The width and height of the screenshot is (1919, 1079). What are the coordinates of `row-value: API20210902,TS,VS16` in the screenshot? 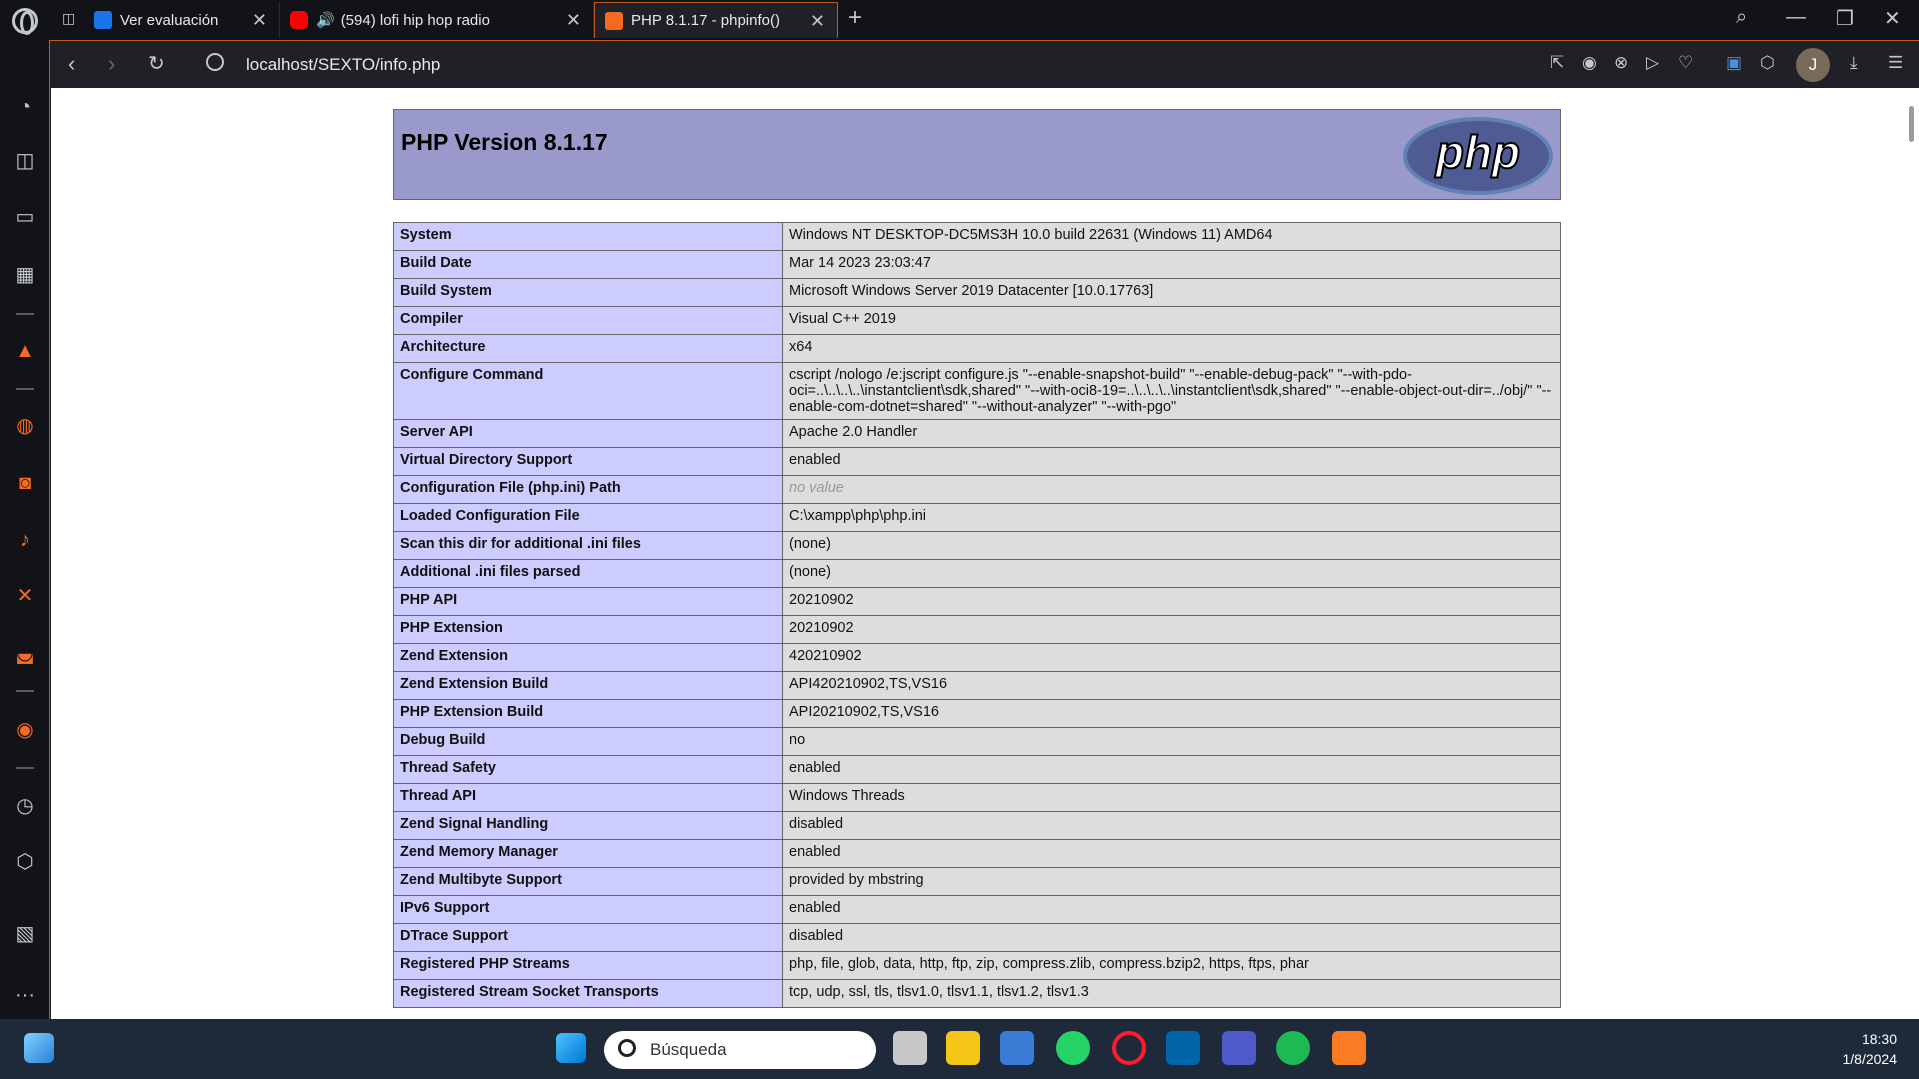 It's located at (1171, 713).